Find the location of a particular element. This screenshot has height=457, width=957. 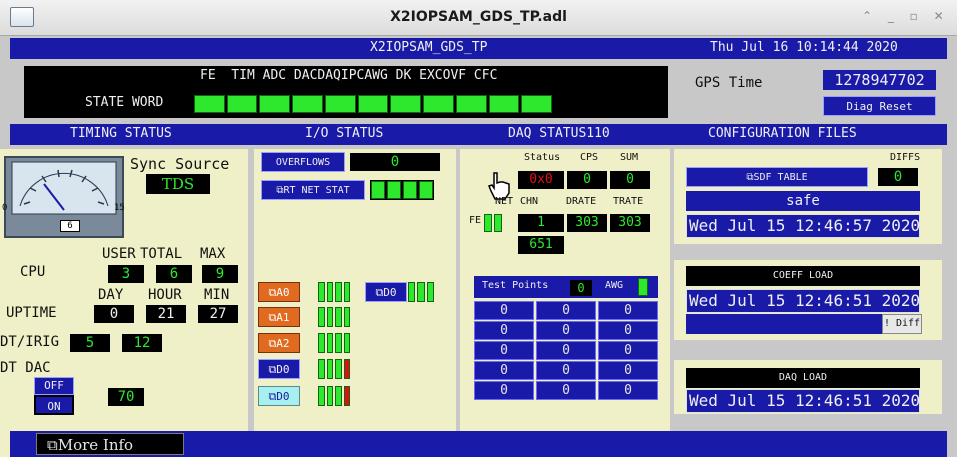

cpu-user-value: 3 is located at coordinates (126, 274).